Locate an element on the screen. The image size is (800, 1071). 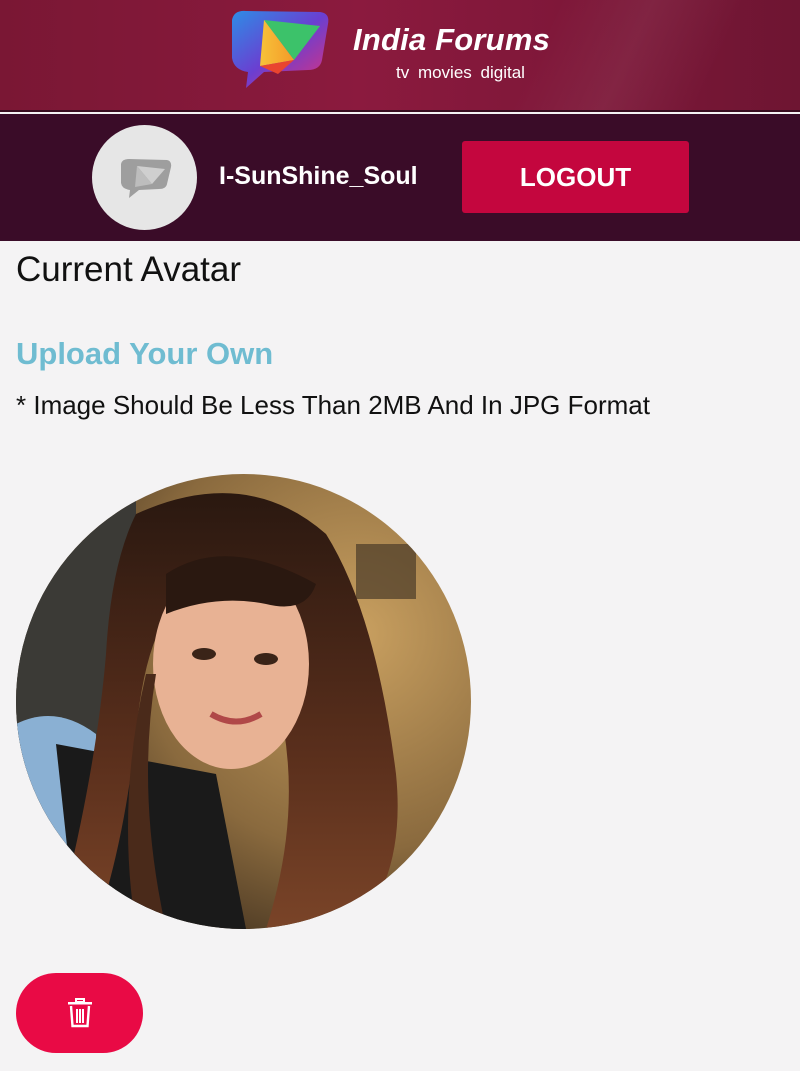
logout-button: LOGOUT is located at coordinates (575, 177).